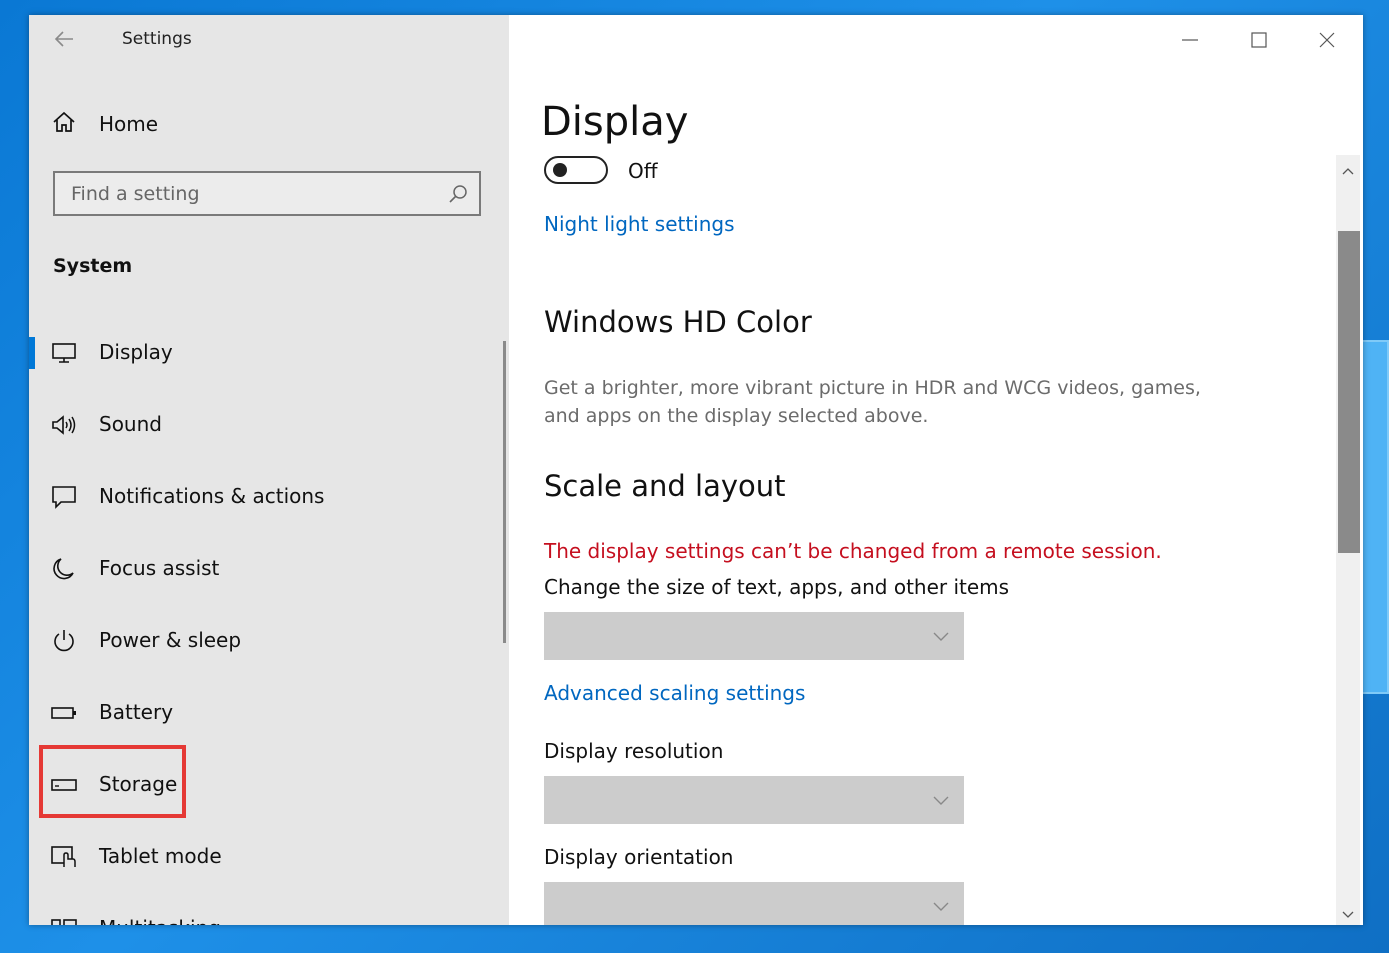 The image size is (1389, 953). I want to click on back-arrow-icon, so click(65, 39).